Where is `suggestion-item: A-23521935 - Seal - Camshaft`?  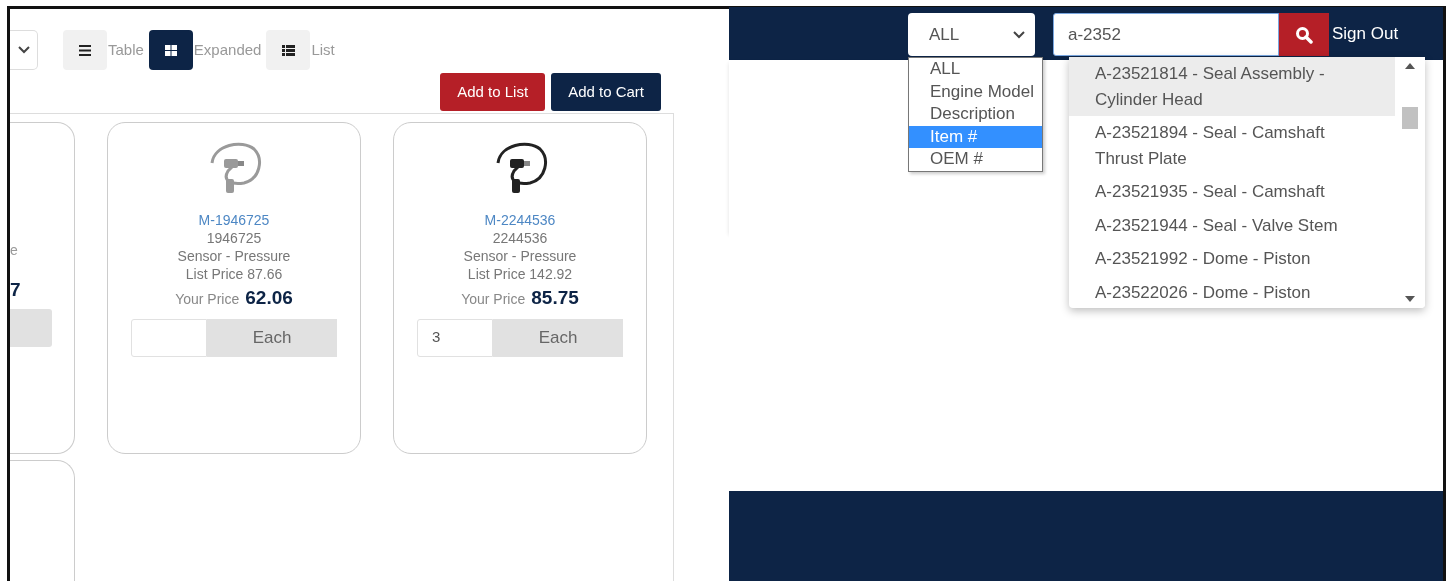
suggestion-item: A-23521935 - Seal - Camshaft is located at coordinates (1232, 192).